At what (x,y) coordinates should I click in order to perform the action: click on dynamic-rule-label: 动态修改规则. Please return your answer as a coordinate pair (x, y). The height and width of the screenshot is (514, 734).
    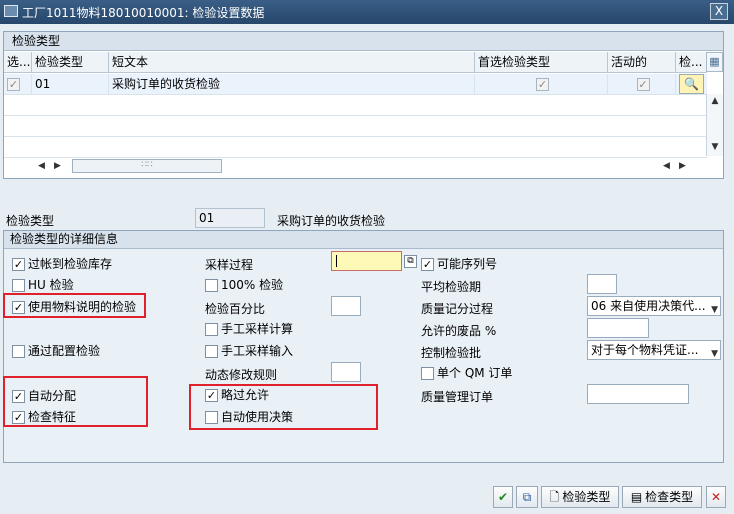
    Looking at the image, I should click on (241, 375).